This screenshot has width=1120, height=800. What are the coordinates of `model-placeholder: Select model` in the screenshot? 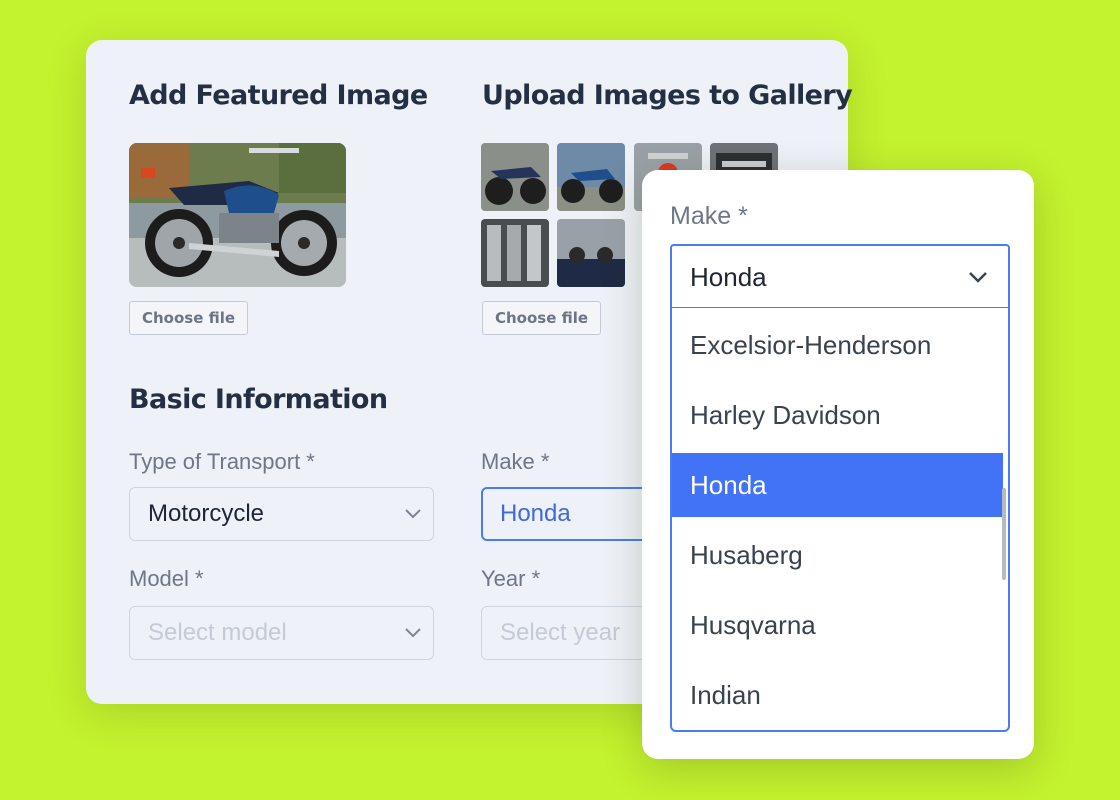 It's located at (217, 632).